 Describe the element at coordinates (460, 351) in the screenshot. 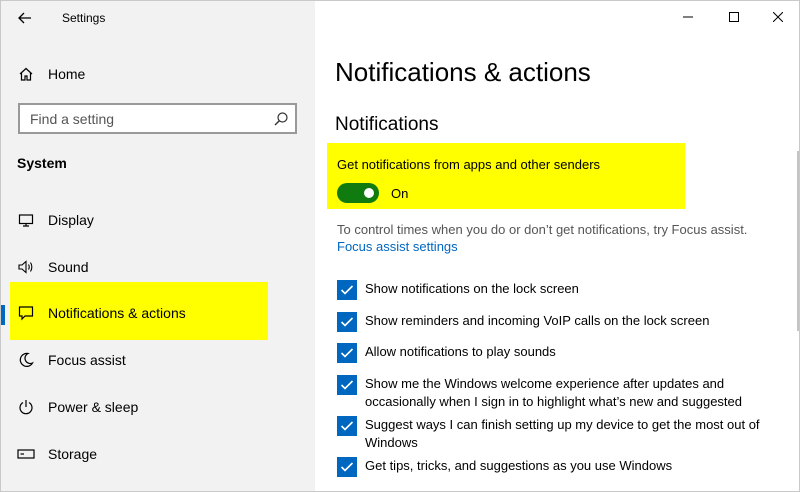

I see `checkbox-label: Allow notifications to play sounds` at that location.